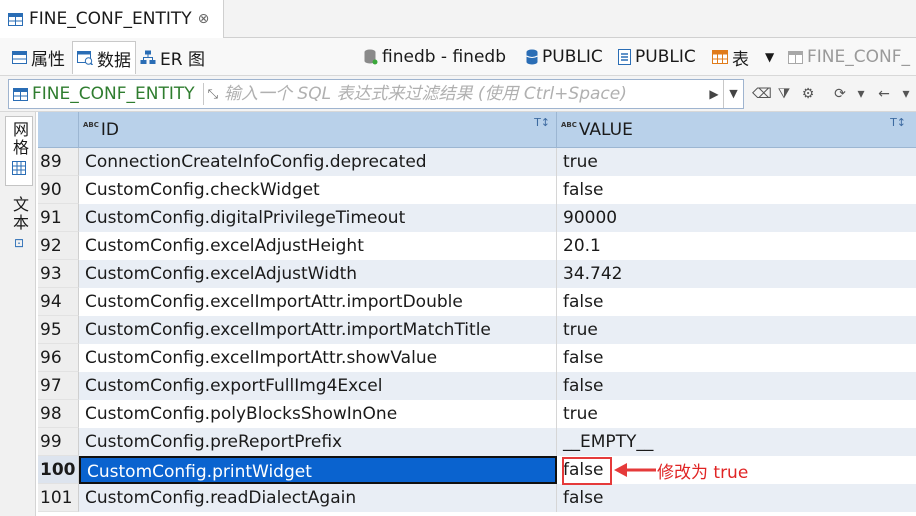 Image resolution: width=916 pixels, height=516 pixels. What do you see at coordinates (318, 162) in the screenshot?
I see `cell-id: ConnectionCreateInfoConfig.deprecated` at bounding box center [318, 162].